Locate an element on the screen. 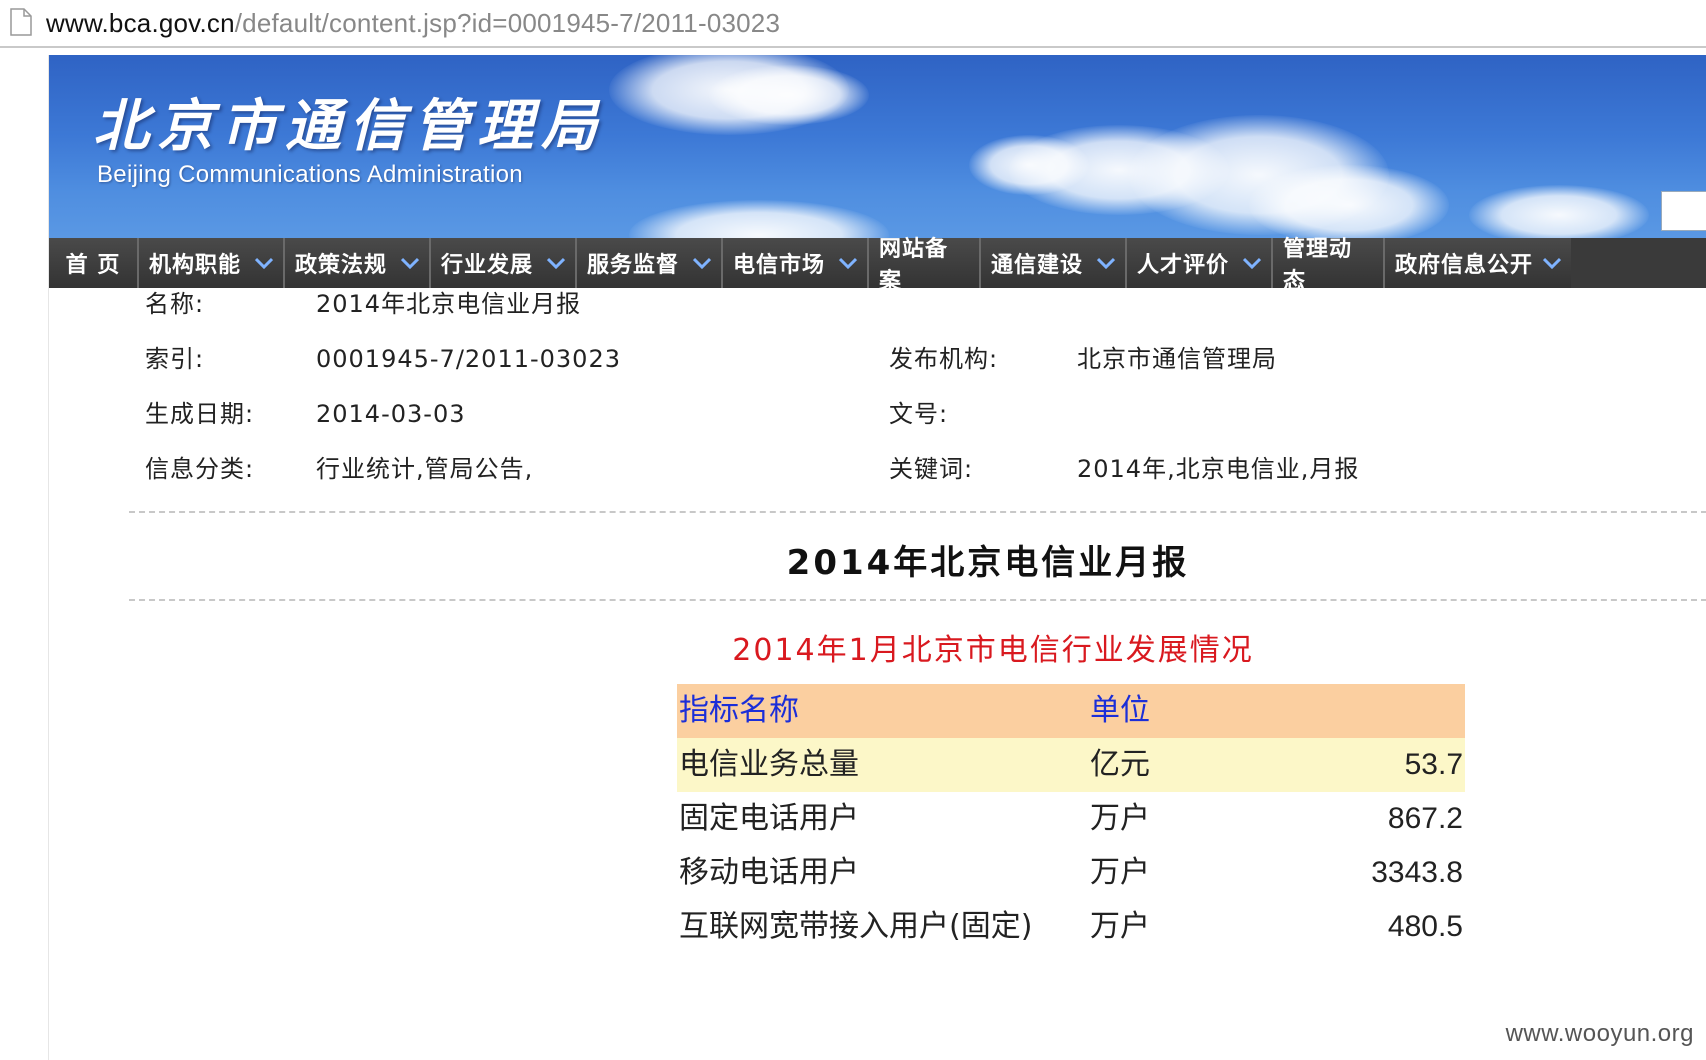 Image resolution: width=1706 pixels, height=1060 pixels. unit-cell: 亿元 is located at coordinates (1120, 764).